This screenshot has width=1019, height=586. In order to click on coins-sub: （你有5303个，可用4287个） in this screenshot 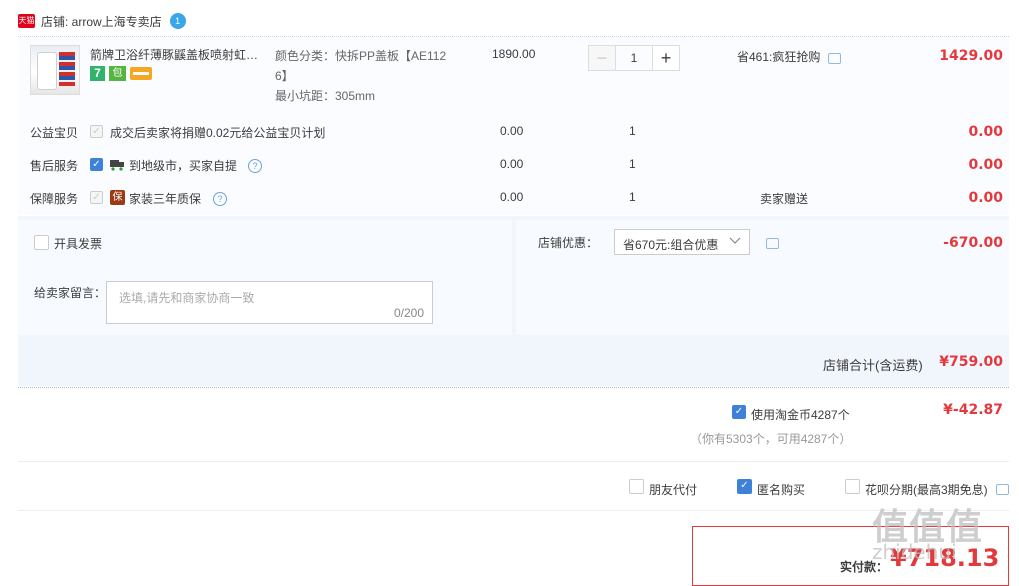, I will do `click(771, 439)`.